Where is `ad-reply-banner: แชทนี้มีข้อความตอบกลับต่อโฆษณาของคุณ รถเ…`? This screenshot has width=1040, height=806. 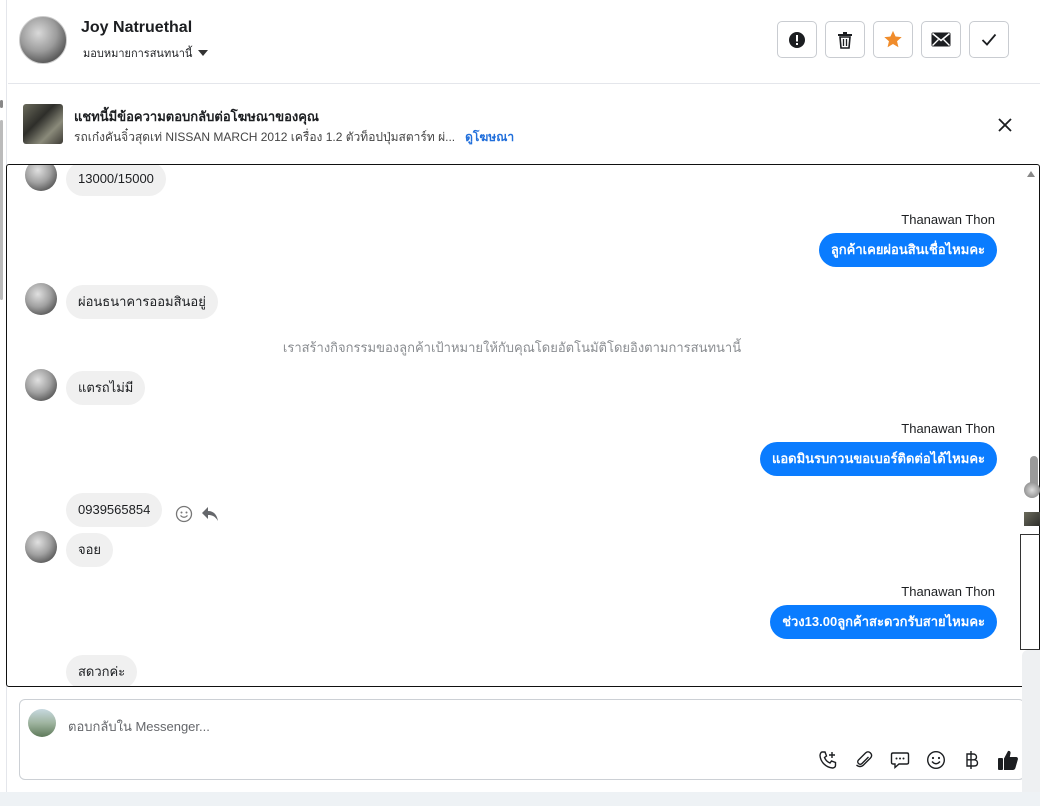 ad-reply-banner: แชทนี้มีข้อความตอบกลับต่อโฆษณาของคุณ รถเ… is located at coordinates (524, 125).